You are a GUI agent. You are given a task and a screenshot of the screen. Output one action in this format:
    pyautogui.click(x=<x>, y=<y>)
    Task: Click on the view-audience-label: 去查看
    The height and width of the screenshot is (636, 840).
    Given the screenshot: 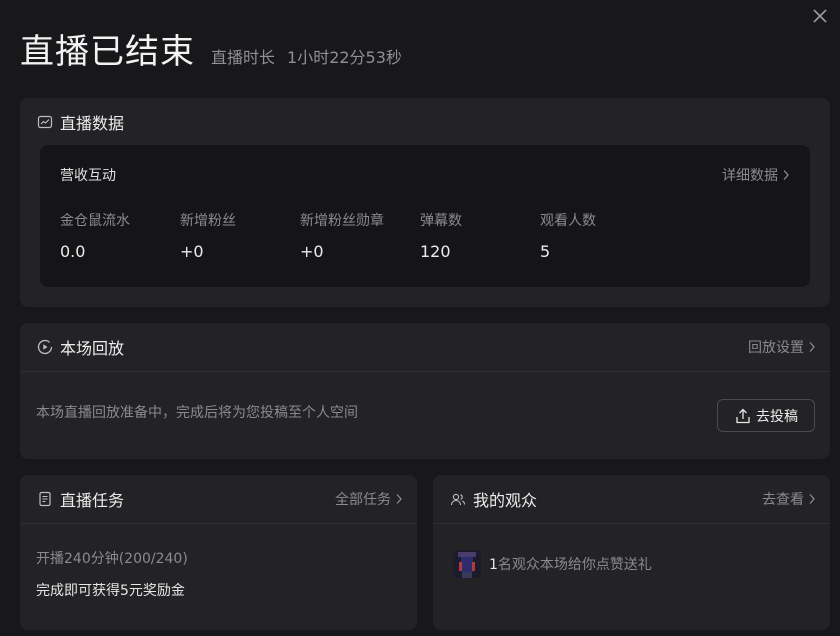 What is the action you would take?
    pyautogui.click(x=783, y=500)
    